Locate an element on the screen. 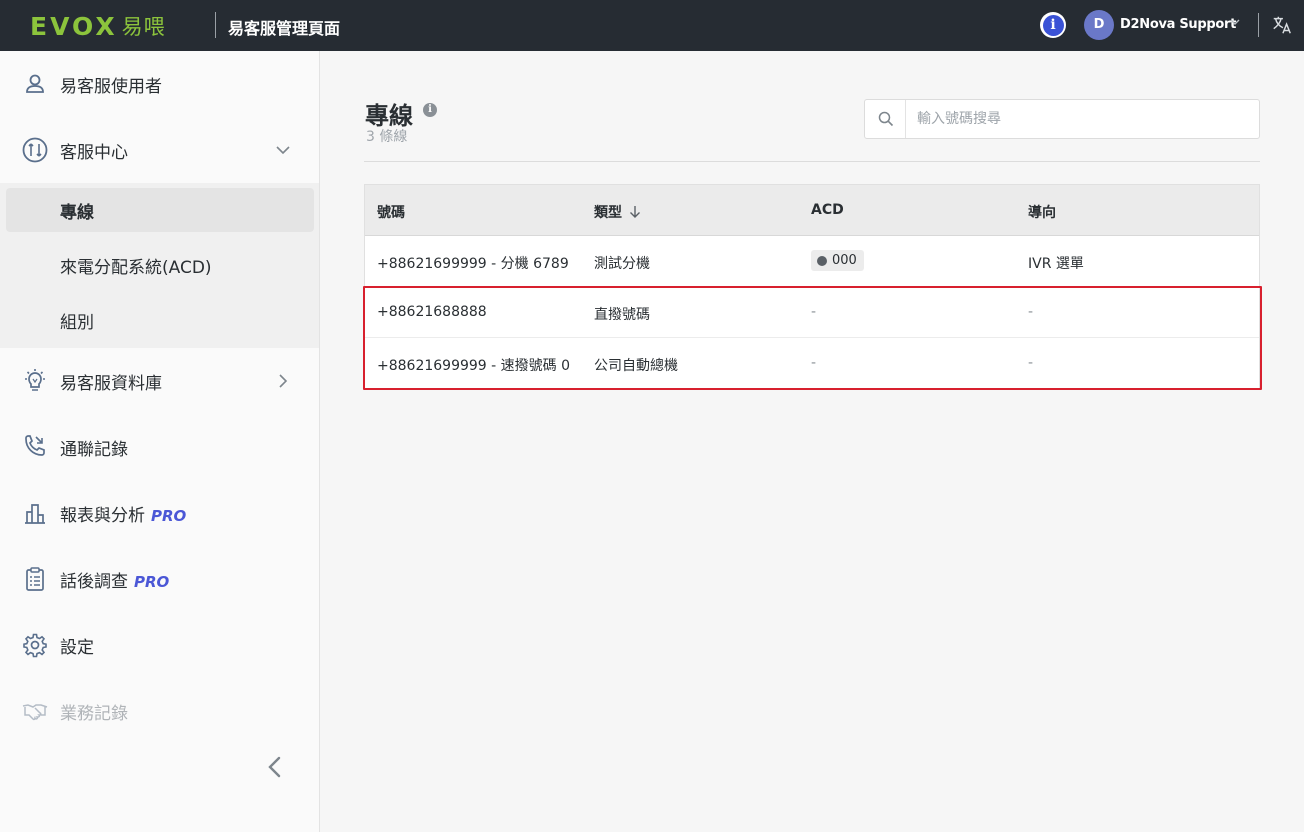 The image size is (1304, 832). search-divider is located at coordinates (905, 119).